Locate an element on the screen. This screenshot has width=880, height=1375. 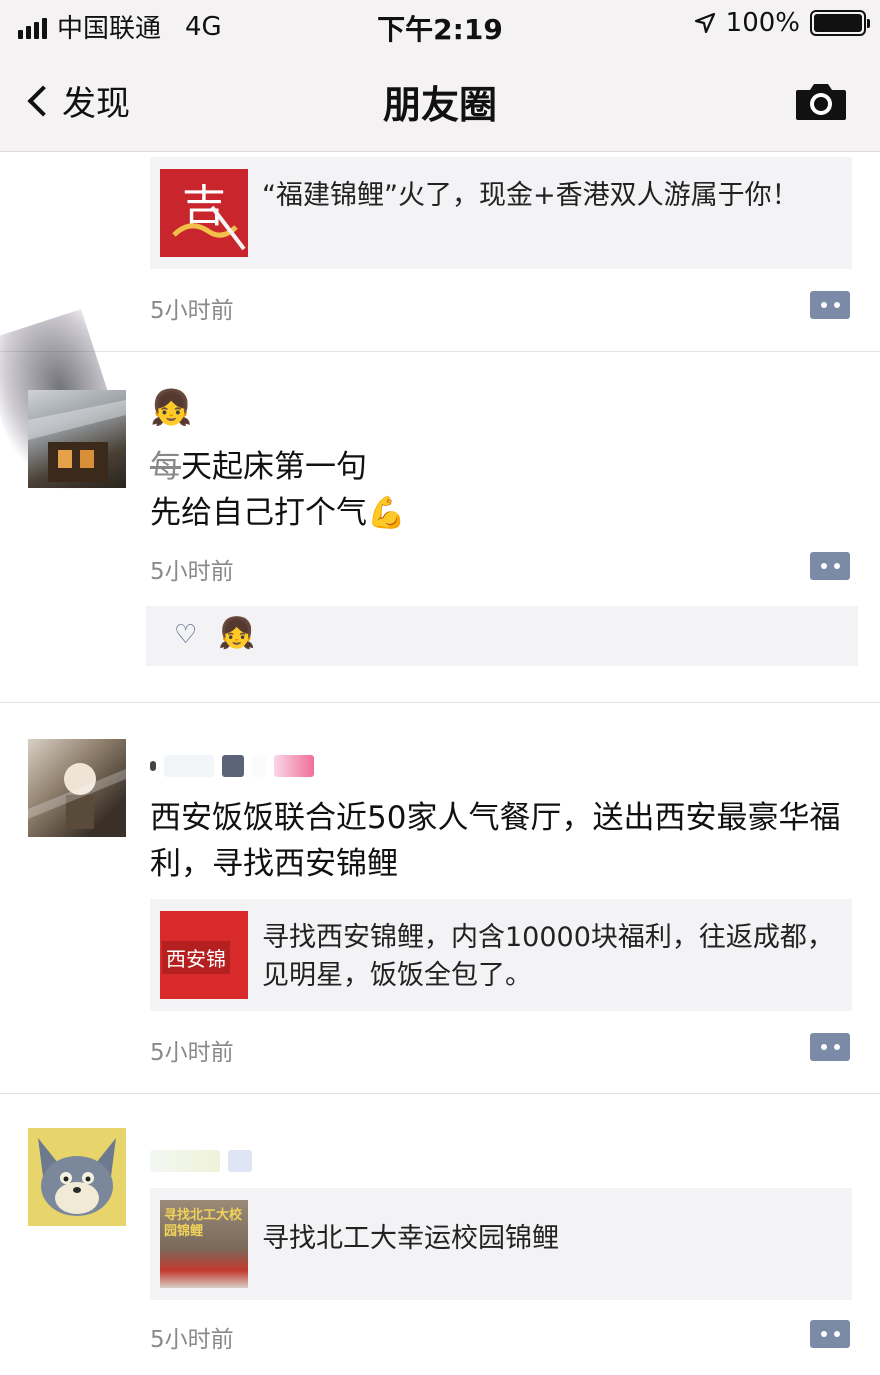
likes-box: ♡ 👧 is located at coordinates (502, 636).